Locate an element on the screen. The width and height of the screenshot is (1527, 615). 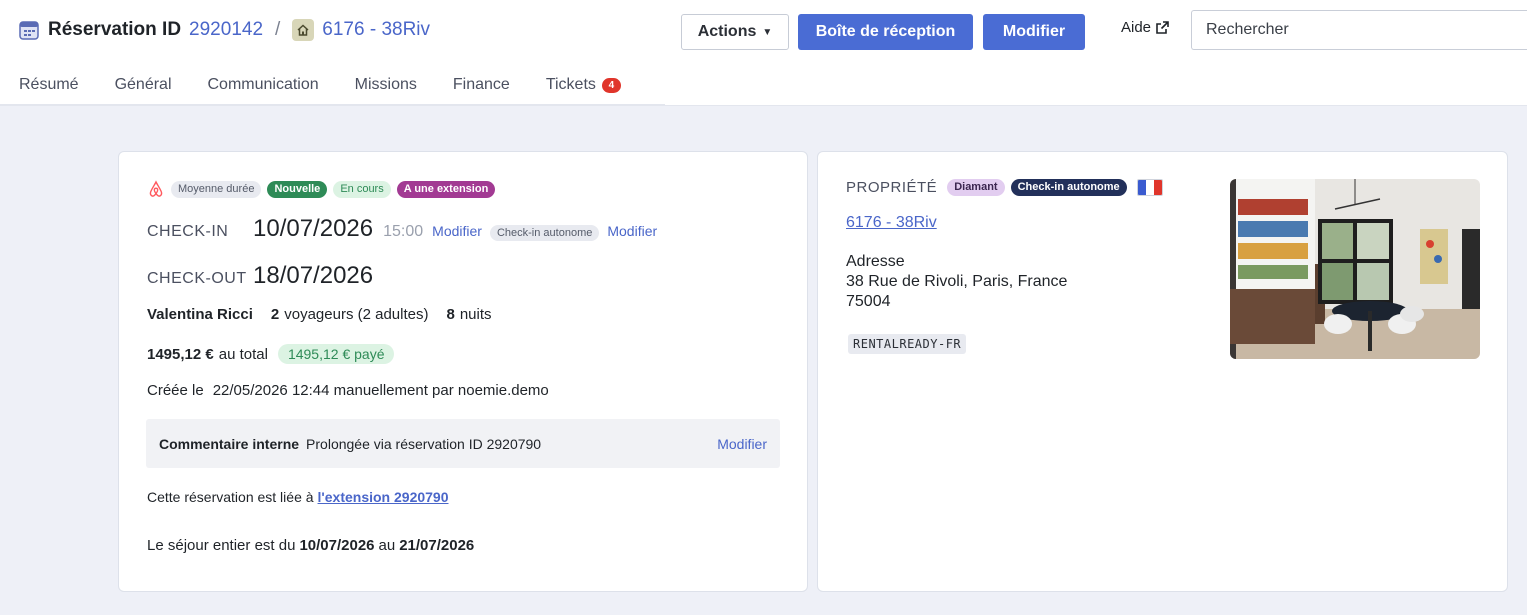
stay-start: 10/07/2026 is located at coordinates (337, 545).